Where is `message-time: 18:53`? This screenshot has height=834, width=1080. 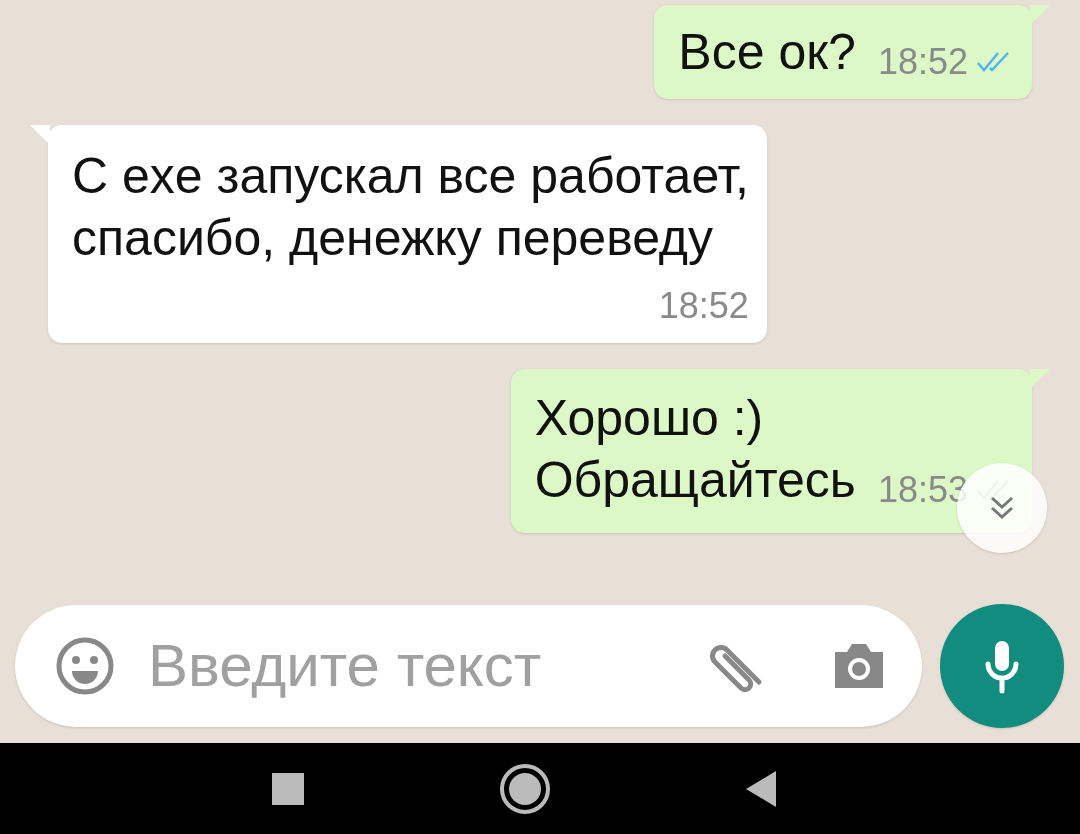 message-time: 18:53 is located at coordinates (922, 490).